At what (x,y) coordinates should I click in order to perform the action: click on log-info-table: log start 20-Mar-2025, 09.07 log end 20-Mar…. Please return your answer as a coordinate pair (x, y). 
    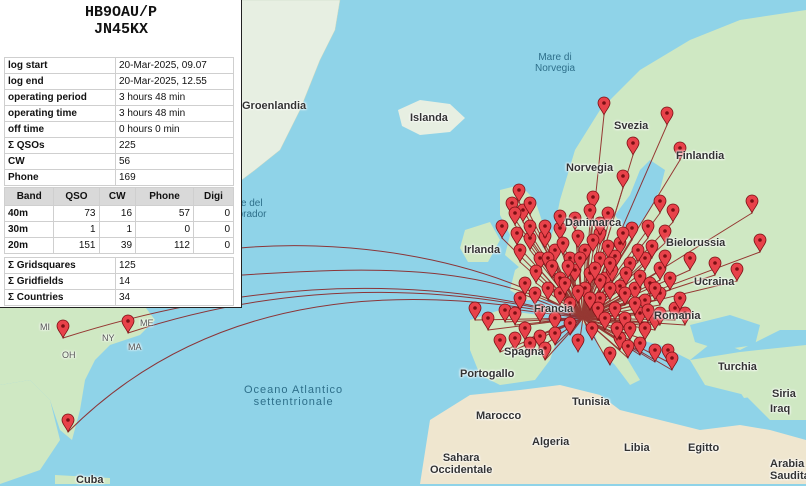
    Looking at the image, I should click on (119, 121).